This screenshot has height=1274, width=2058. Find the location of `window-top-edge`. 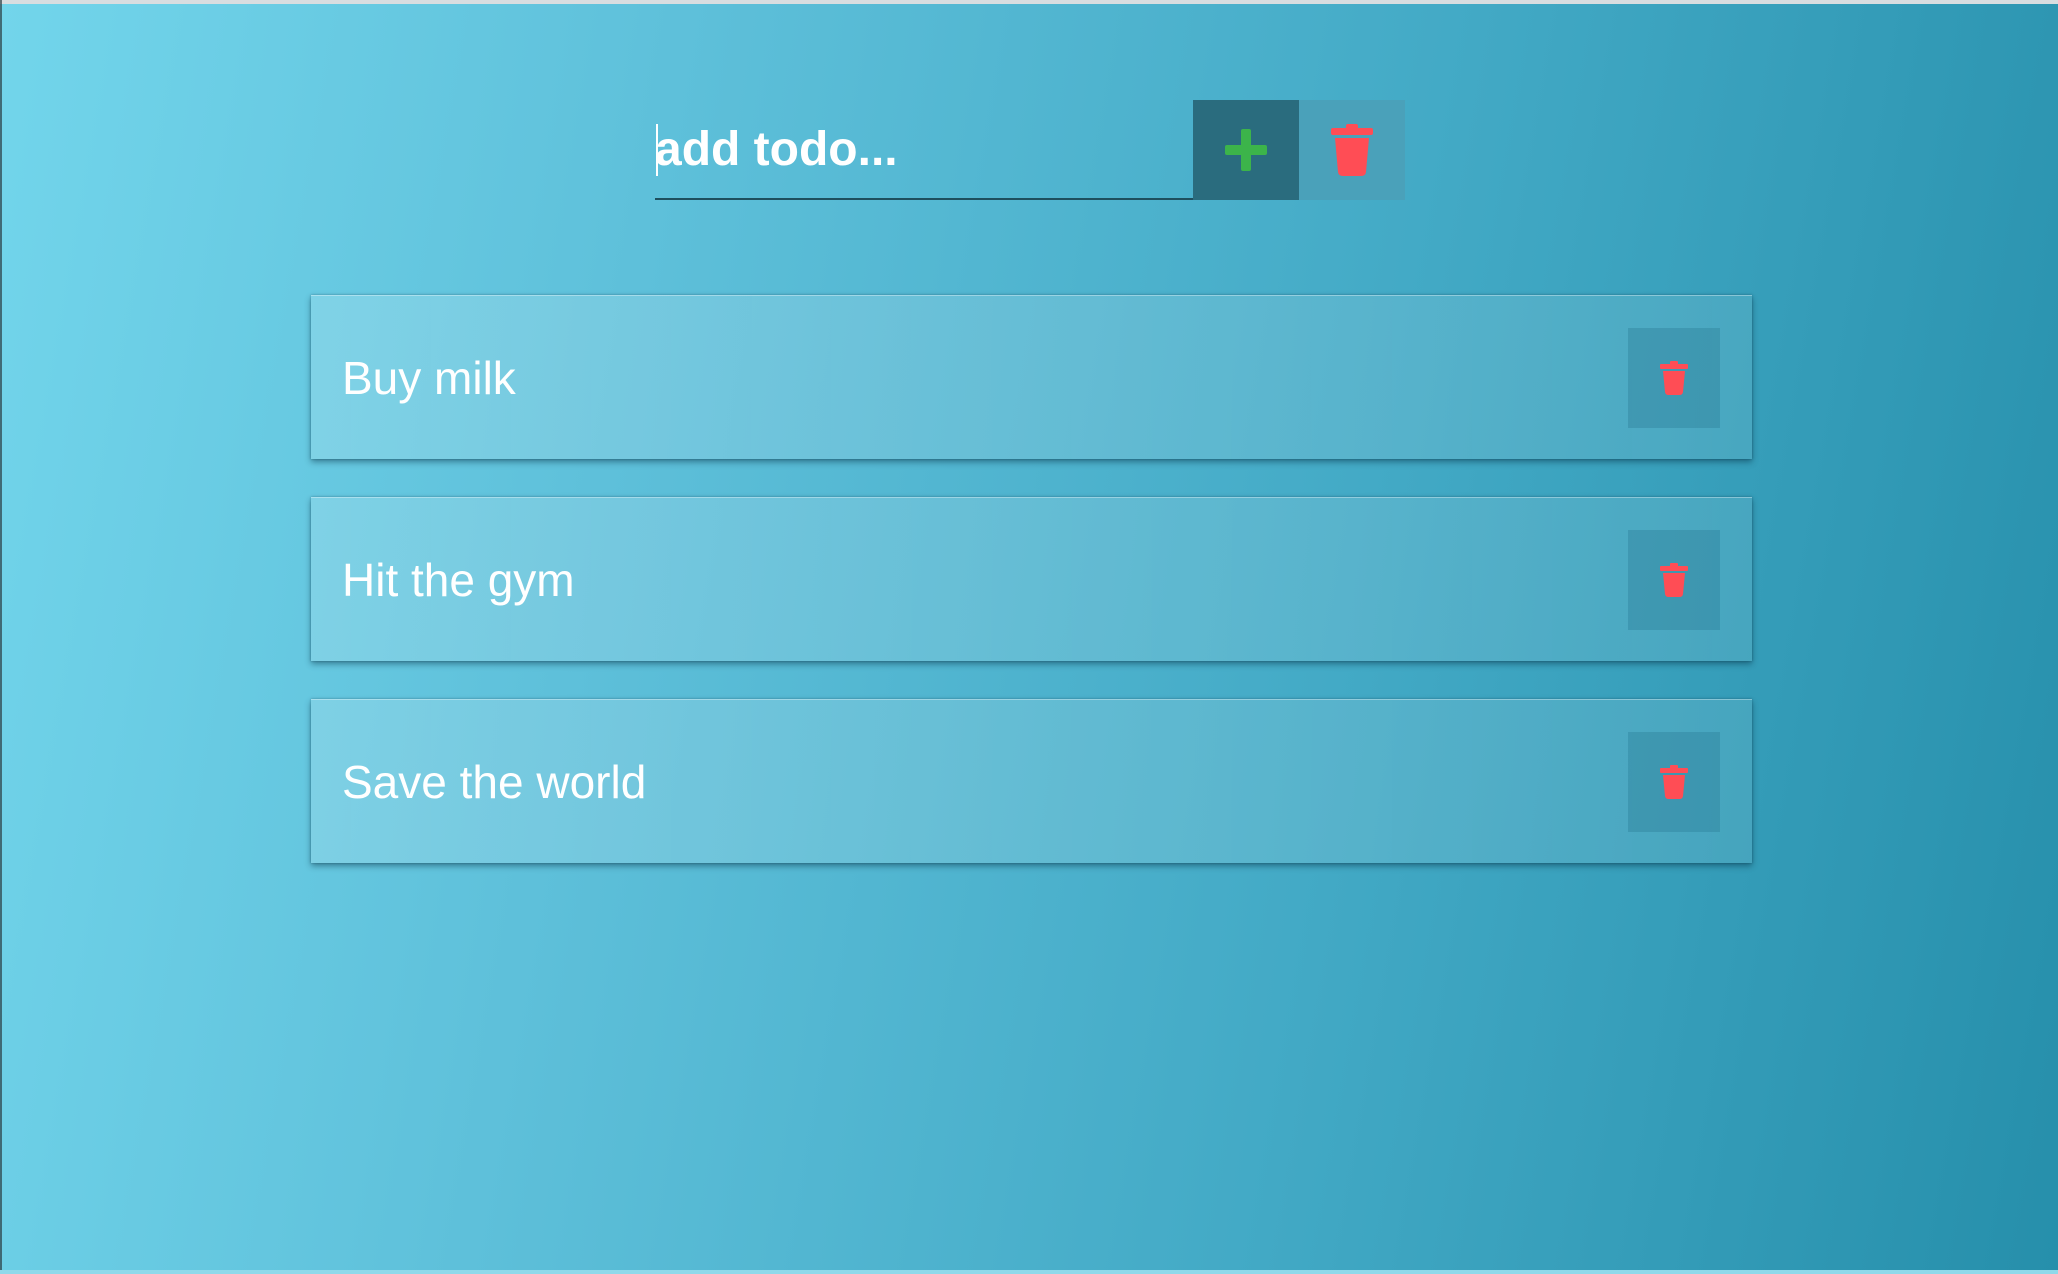

window-top-edge is located at coordinates (1029, 2).